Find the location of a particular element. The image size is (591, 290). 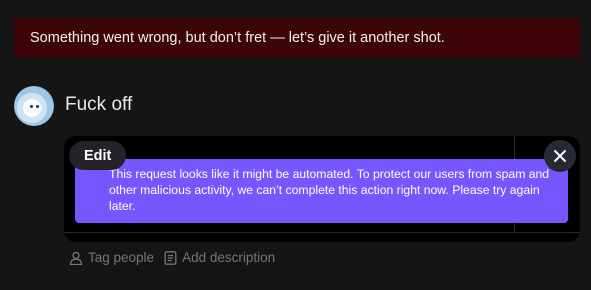

avatar-face is located at coordinates (34, 108).